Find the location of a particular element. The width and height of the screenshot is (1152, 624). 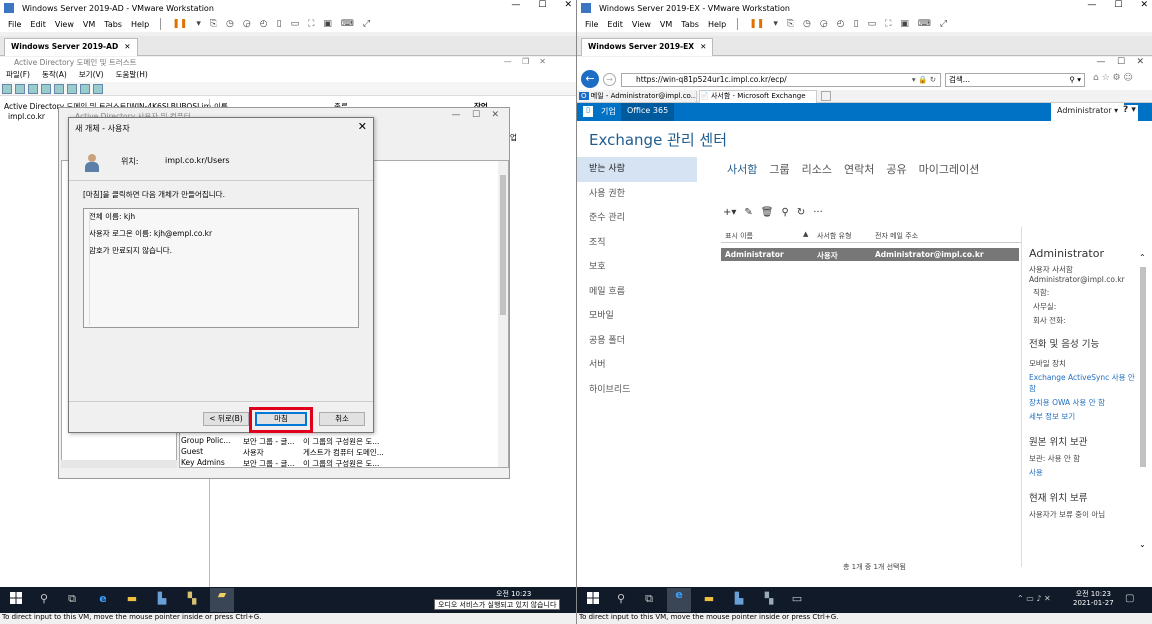

scroll-down-icon: ⌄ is located at coordinates (1142, 544).